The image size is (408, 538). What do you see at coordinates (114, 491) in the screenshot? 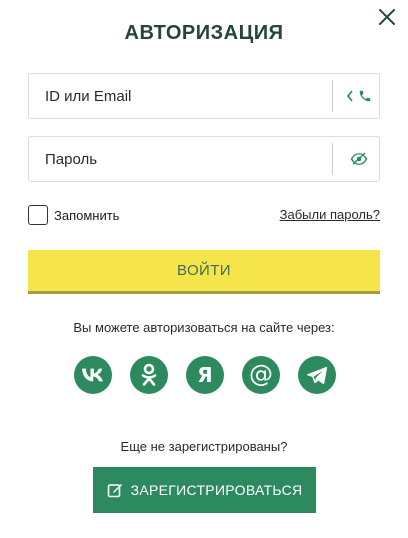
I see `edit-icon` at bounding box center [114, 491].